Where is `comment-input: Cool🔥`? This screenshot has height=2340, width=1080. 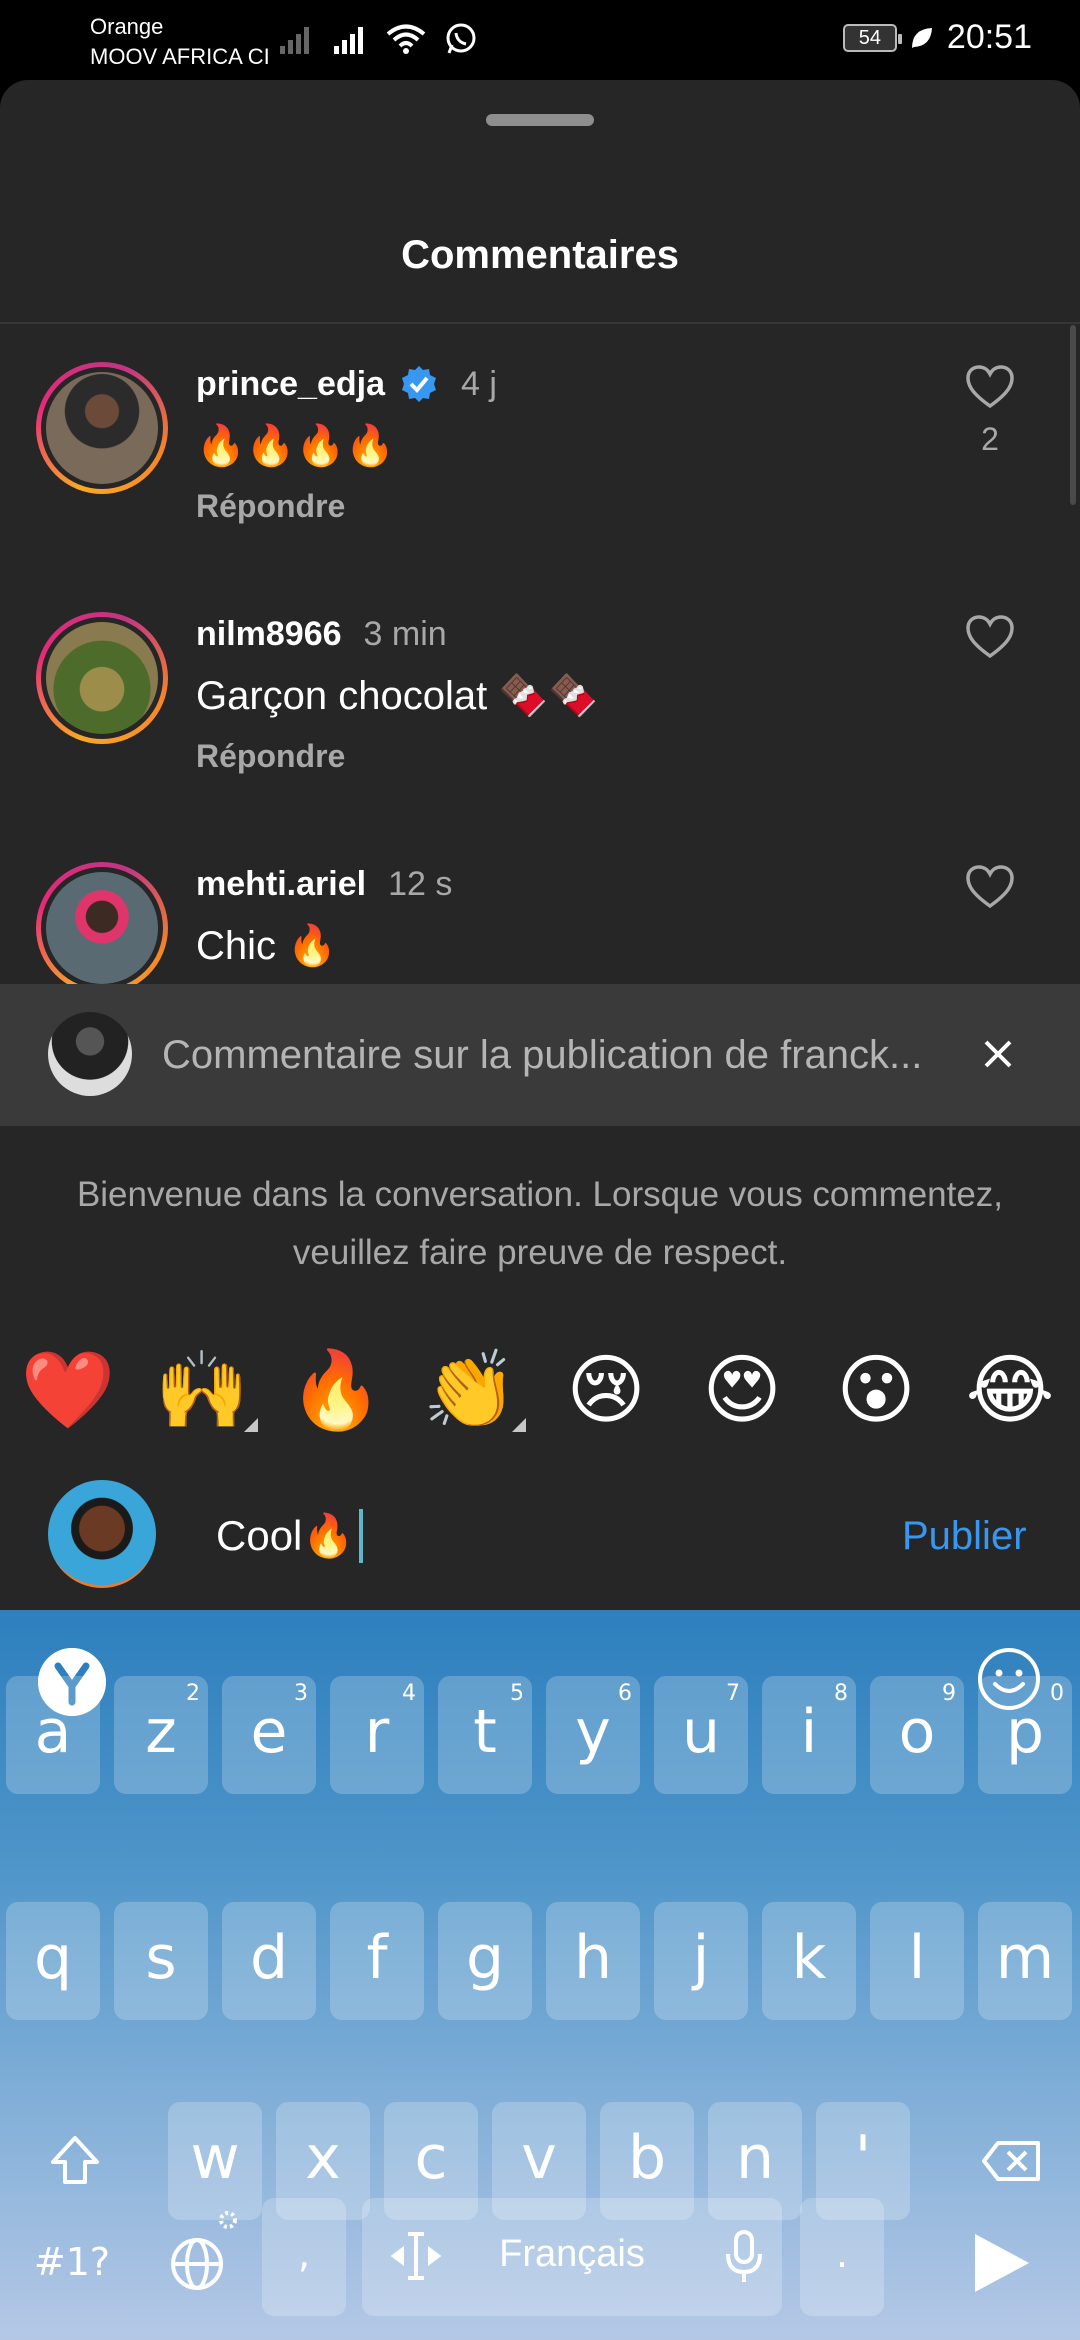 comment-input: Cool🔥 is located at coordinates (289, 1536).